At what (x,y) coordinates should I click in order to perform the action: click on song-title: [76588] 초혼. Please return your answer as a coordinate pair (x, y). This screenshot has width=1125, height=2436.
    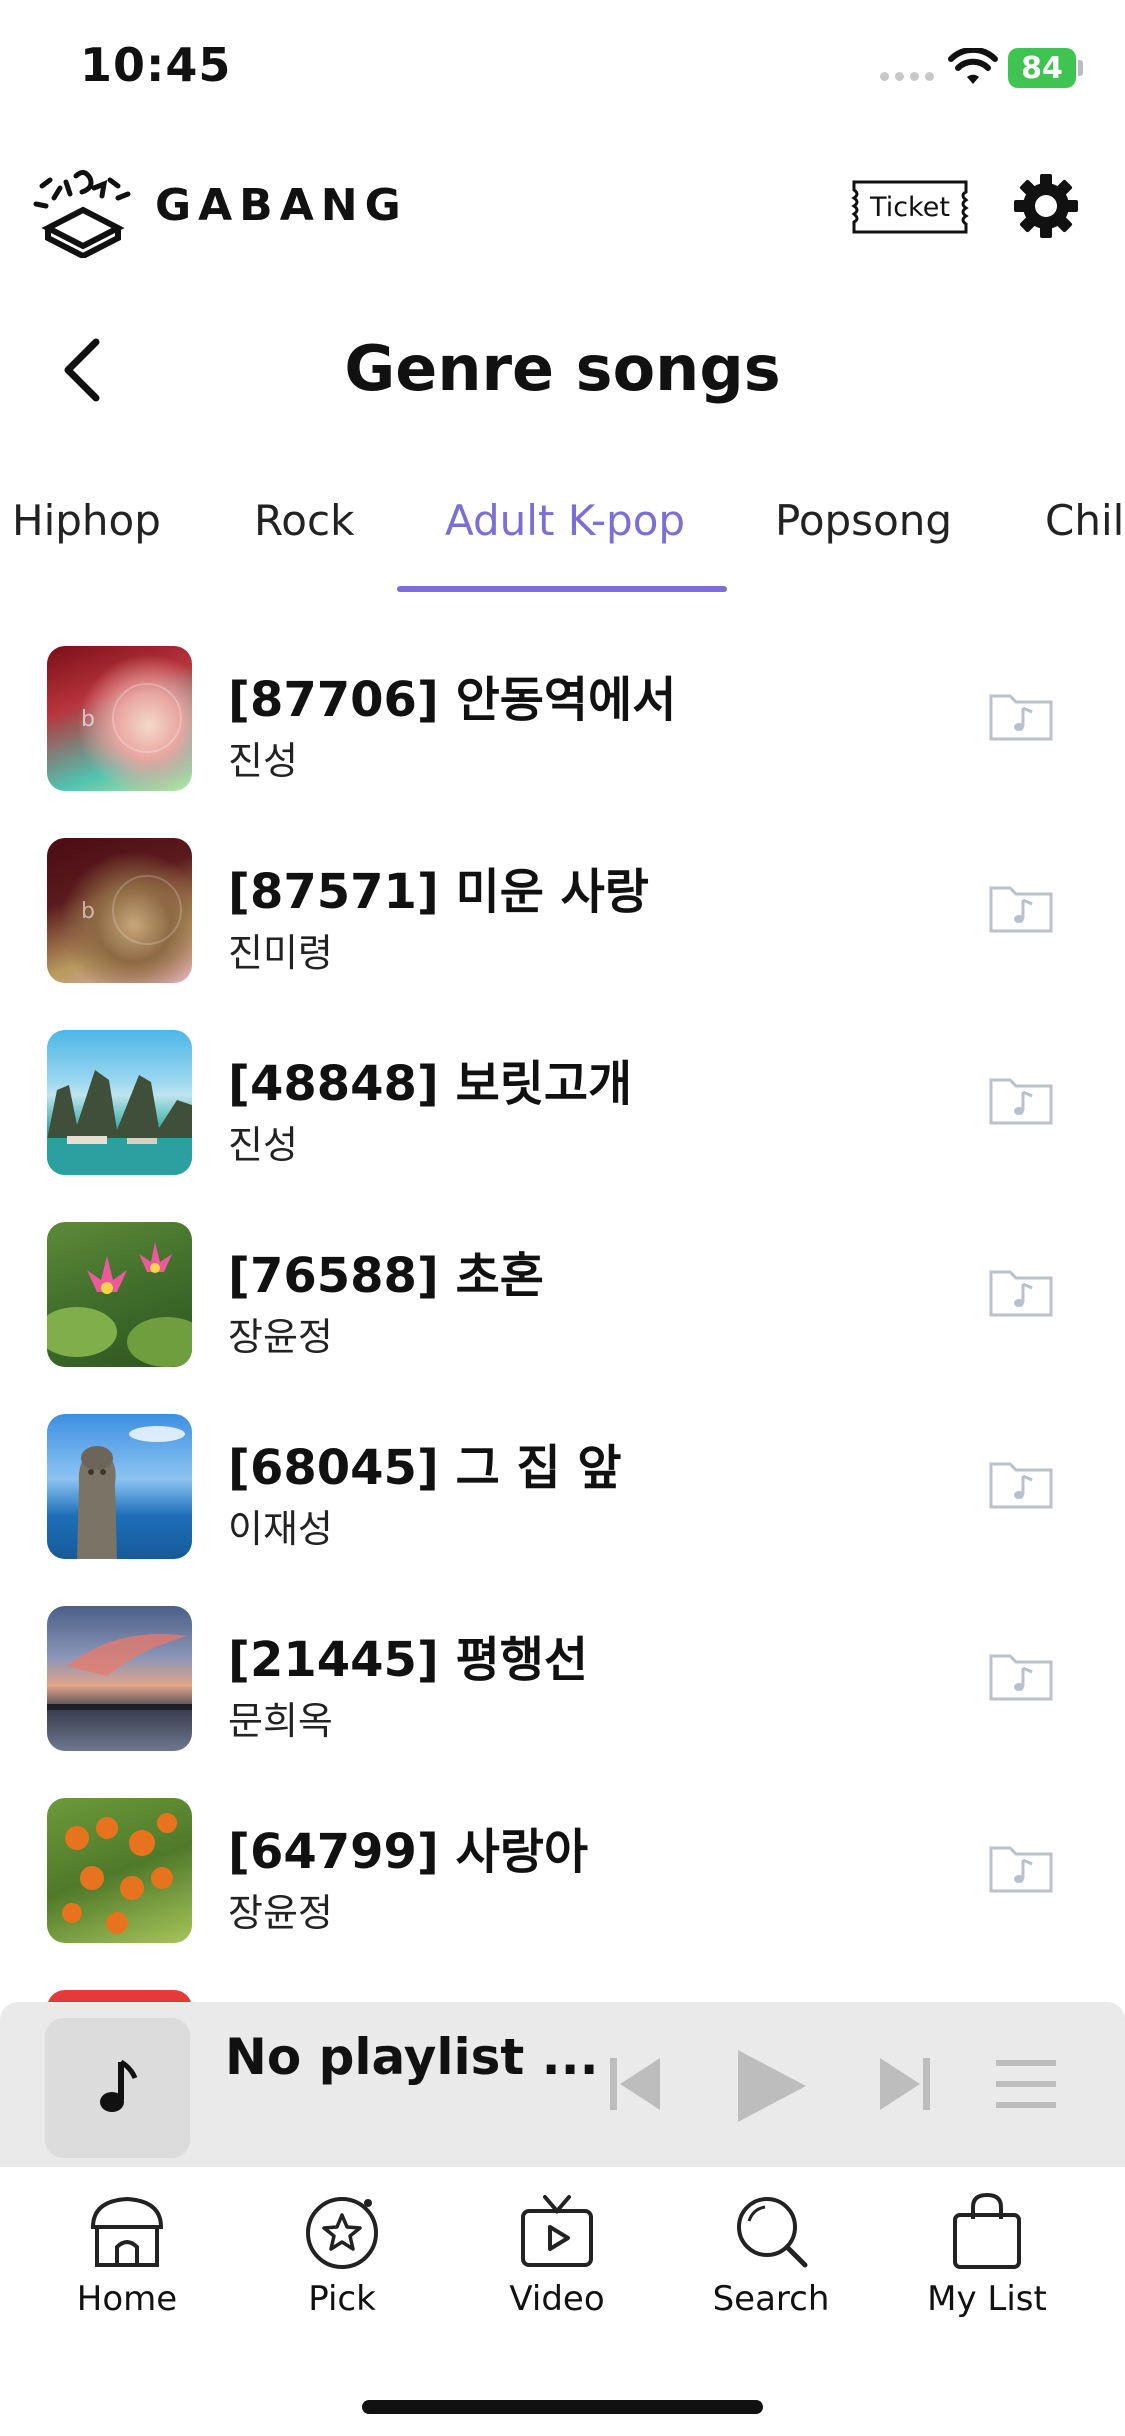
    Looking at the image, I should click on (386, 1276).